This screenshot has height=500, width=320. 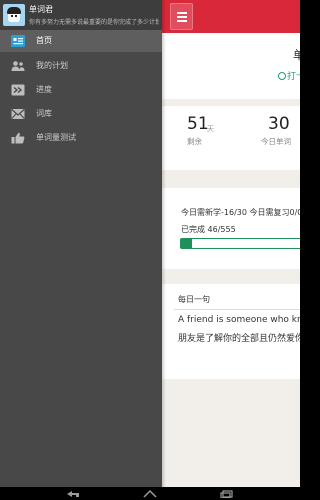 I want to click on days-remaining-unit: 天, so click(x=210, y=129).